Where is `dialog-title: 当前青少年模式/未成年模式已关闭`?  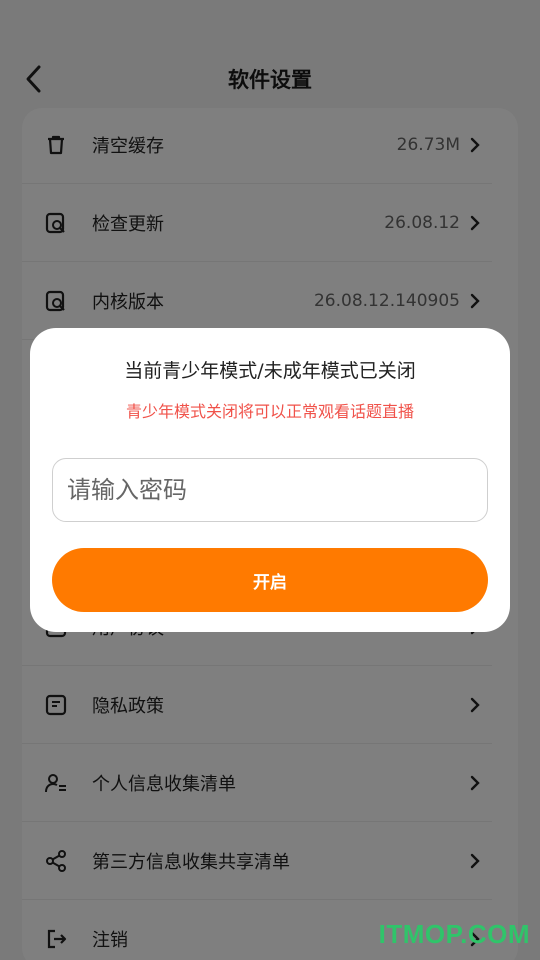 dialog-title: 当前青少年模式/未成年模式已关闭 is located at coordinates (270, 371).